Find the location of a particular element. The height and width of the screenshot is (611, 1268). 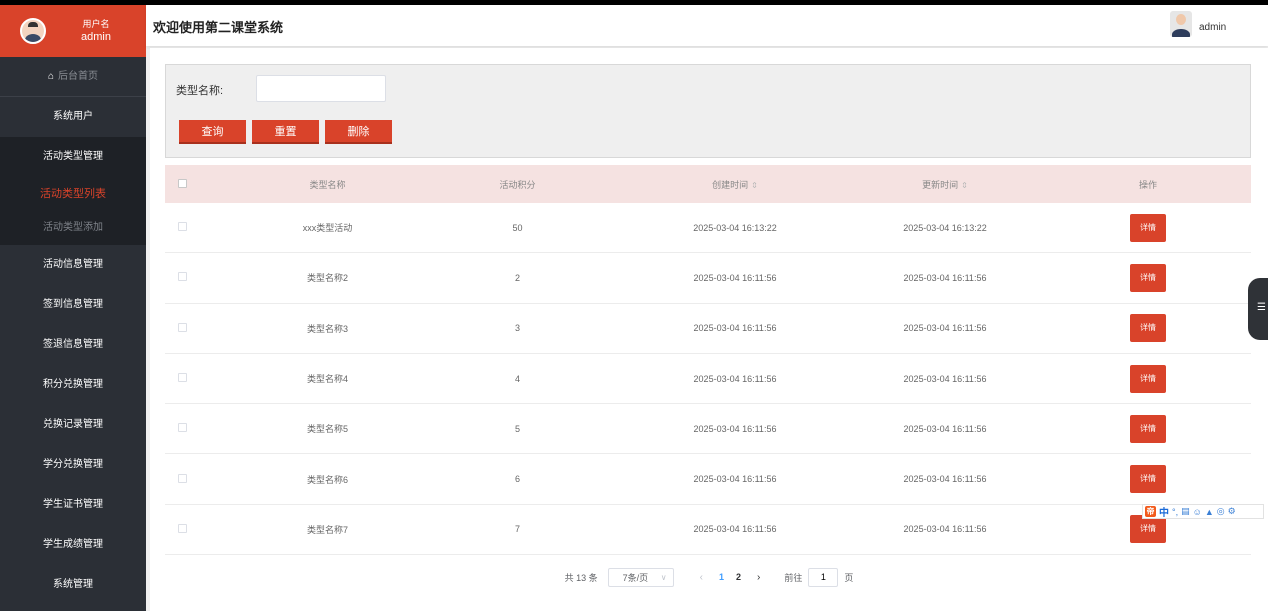

sidebar-item-activity-info: 活动信息管理 is located at coordinates (73, 265).